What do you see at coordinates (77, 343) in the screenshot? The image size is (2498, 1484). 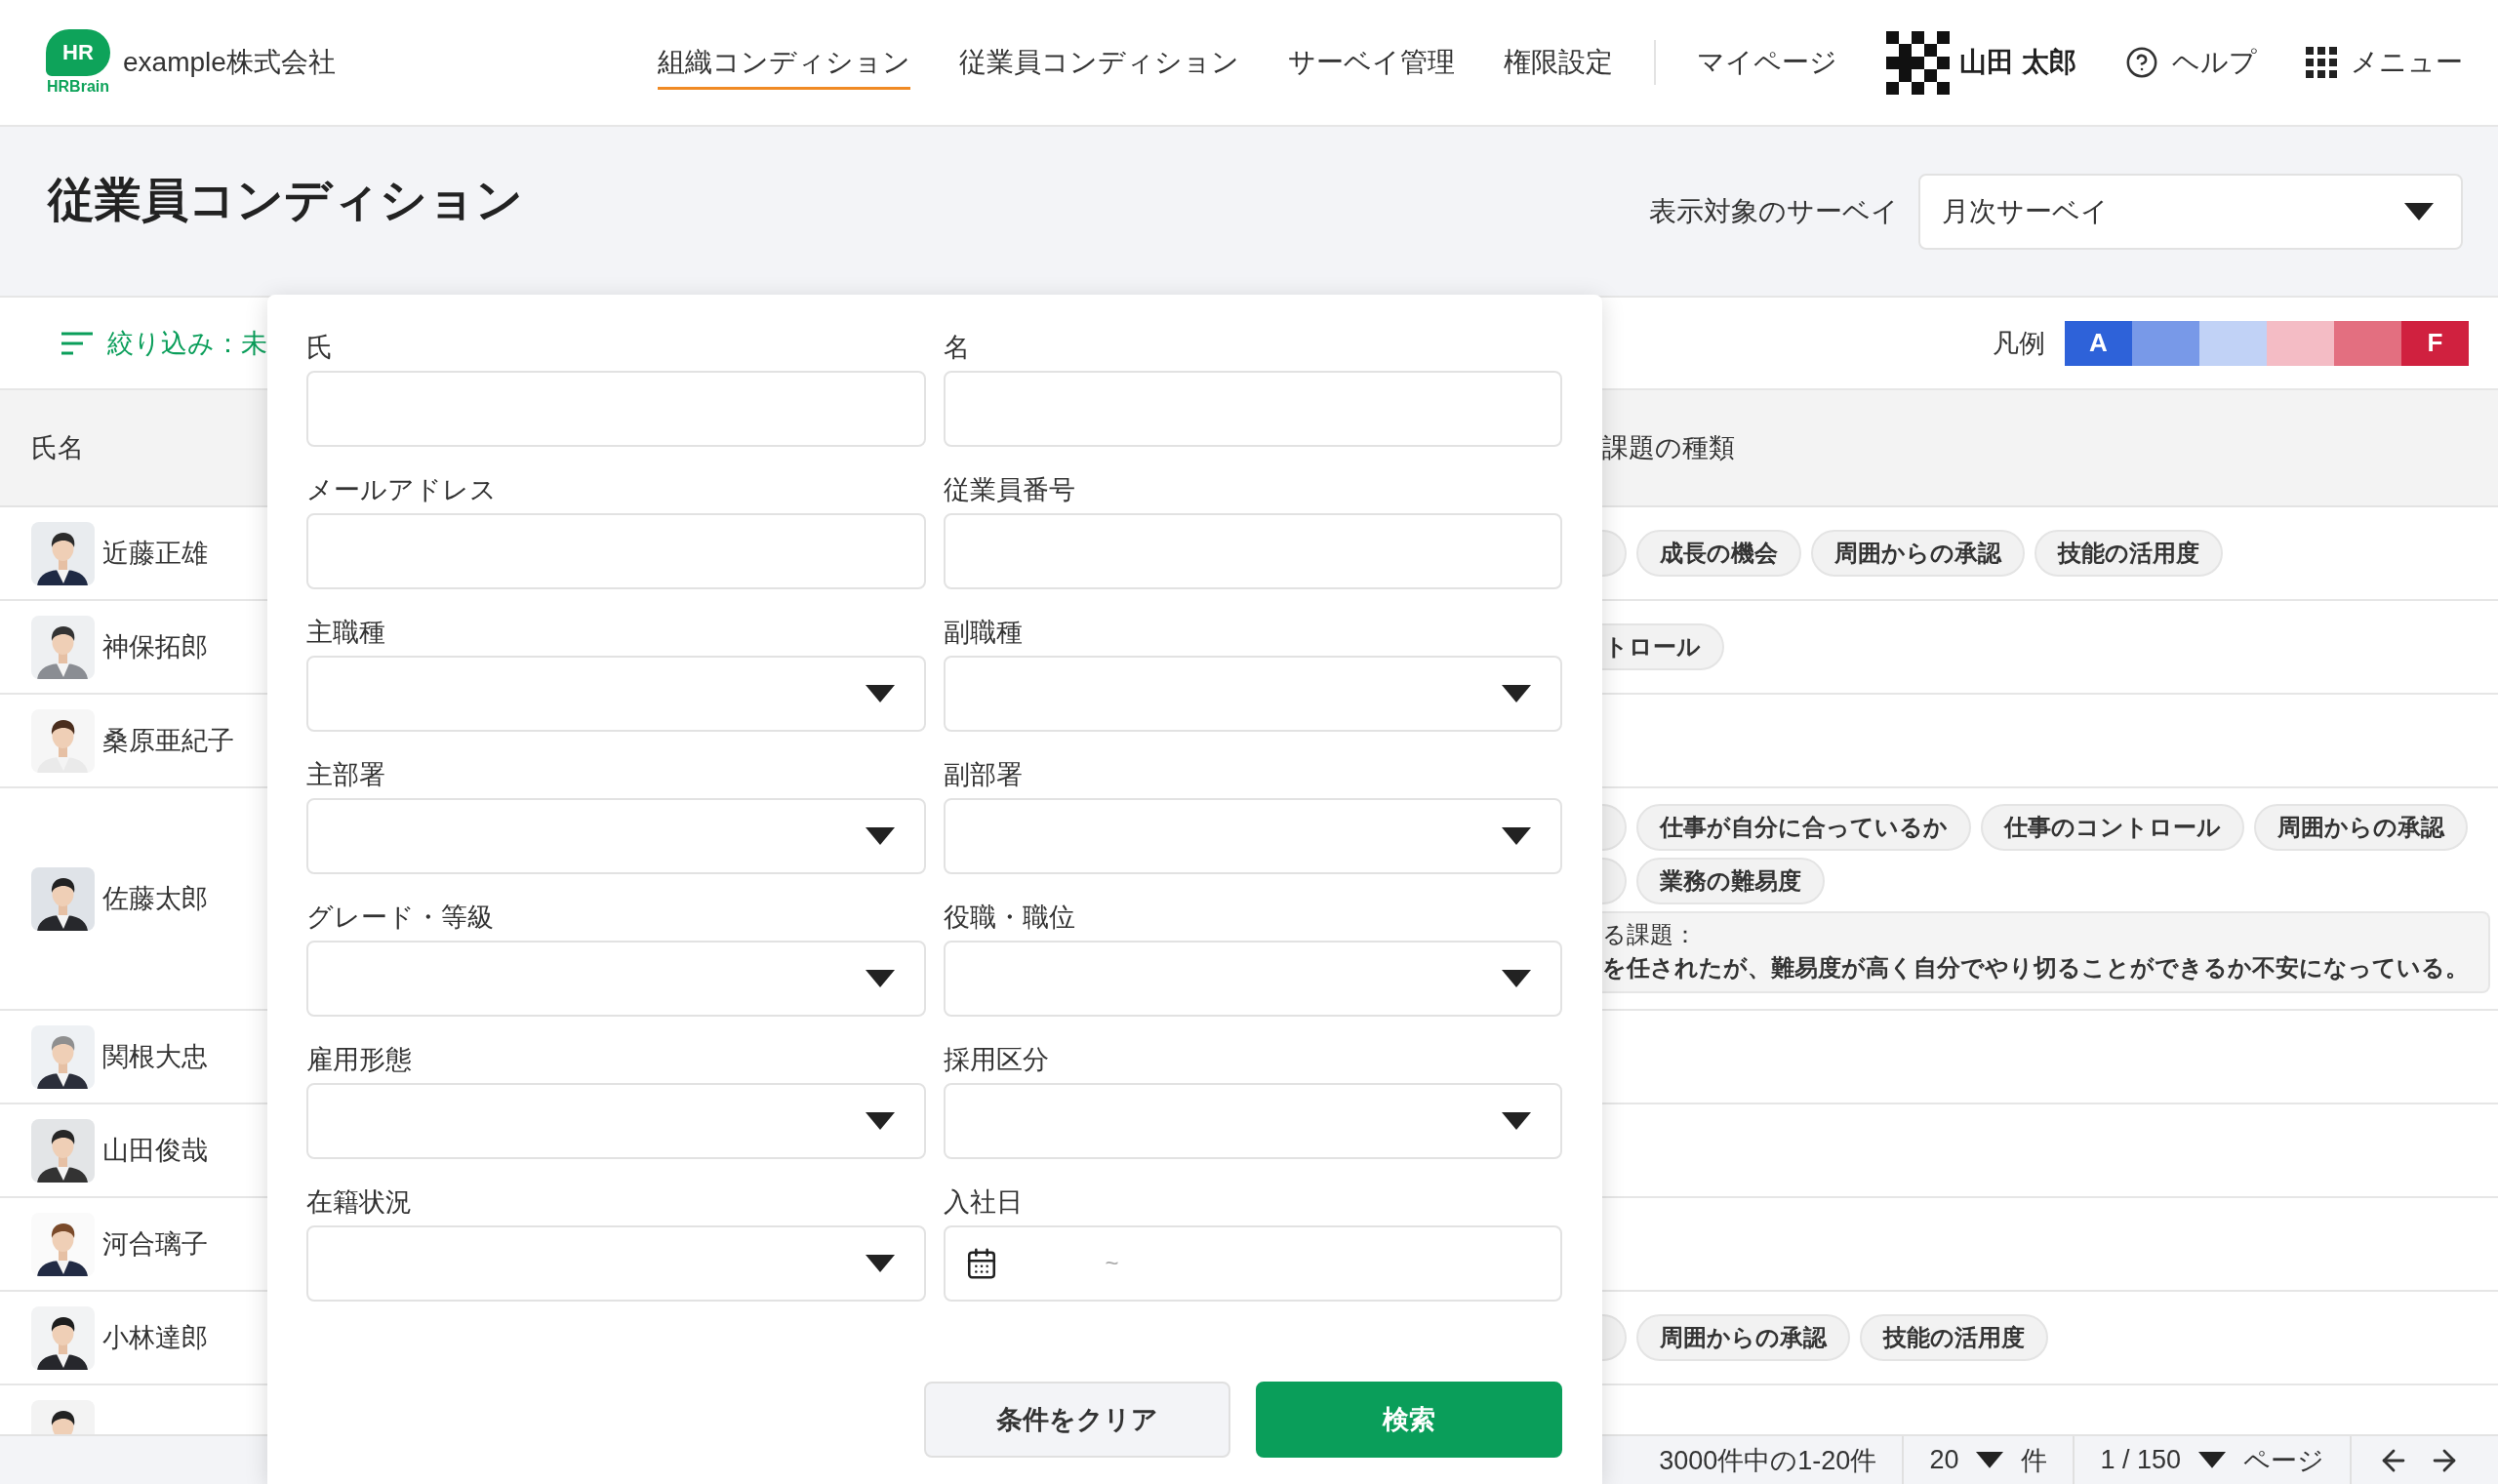 I see `filter-icon` at bounding box center [77, 343].